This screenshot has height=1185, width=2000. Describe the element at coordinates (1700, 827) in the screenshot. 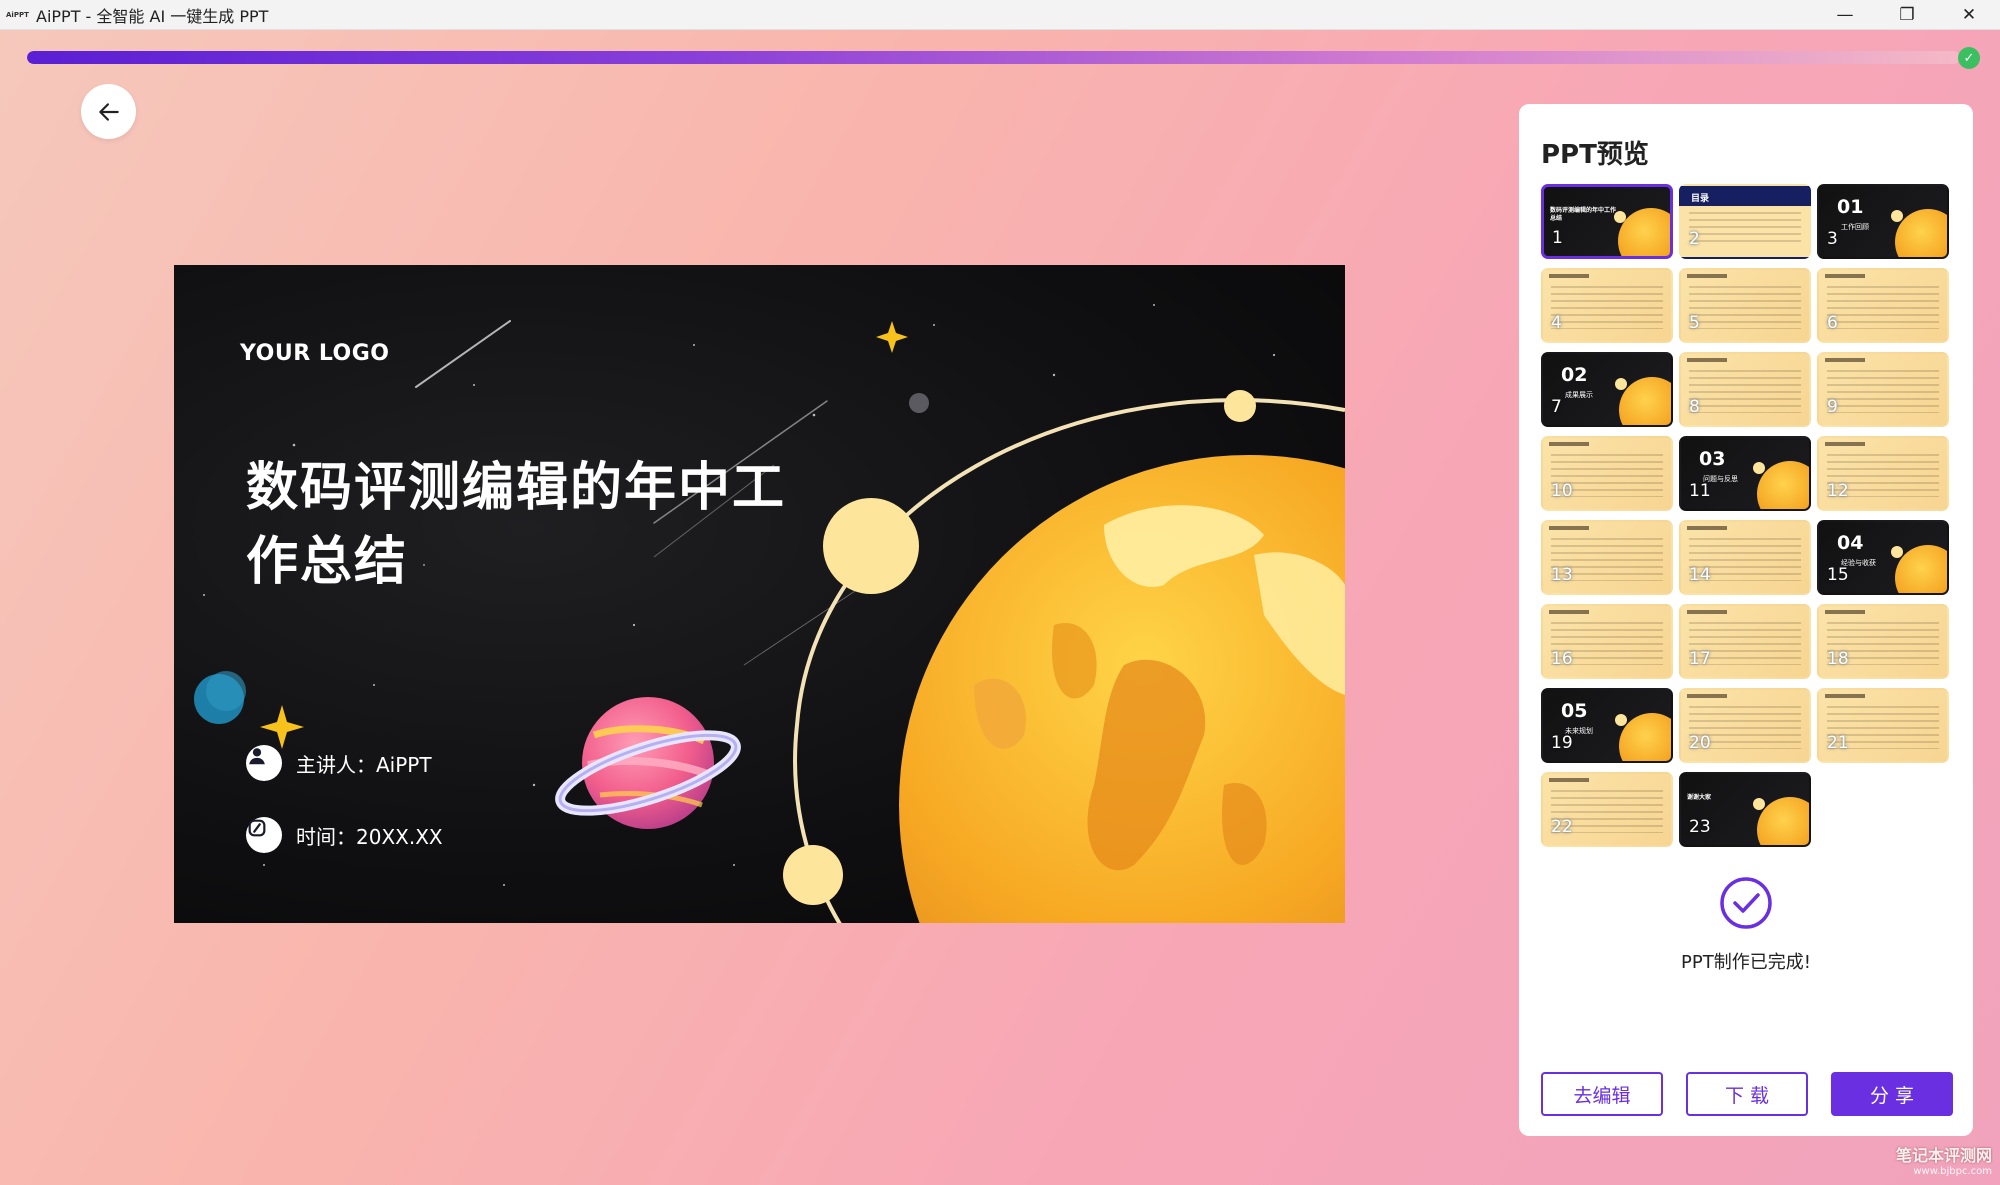

I see `thumbnail-number: 23` at that location.